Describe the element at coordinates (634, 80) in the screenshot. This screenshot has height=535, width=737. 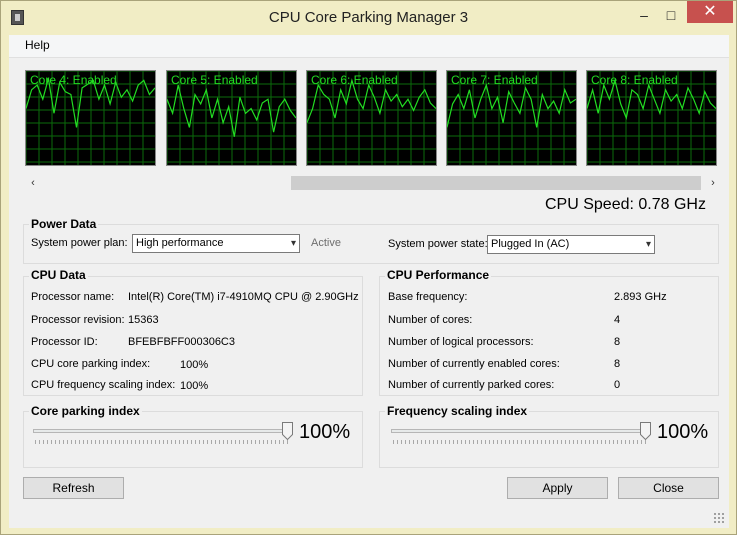
I see `core-label: Core 8: Enabled` at that location.